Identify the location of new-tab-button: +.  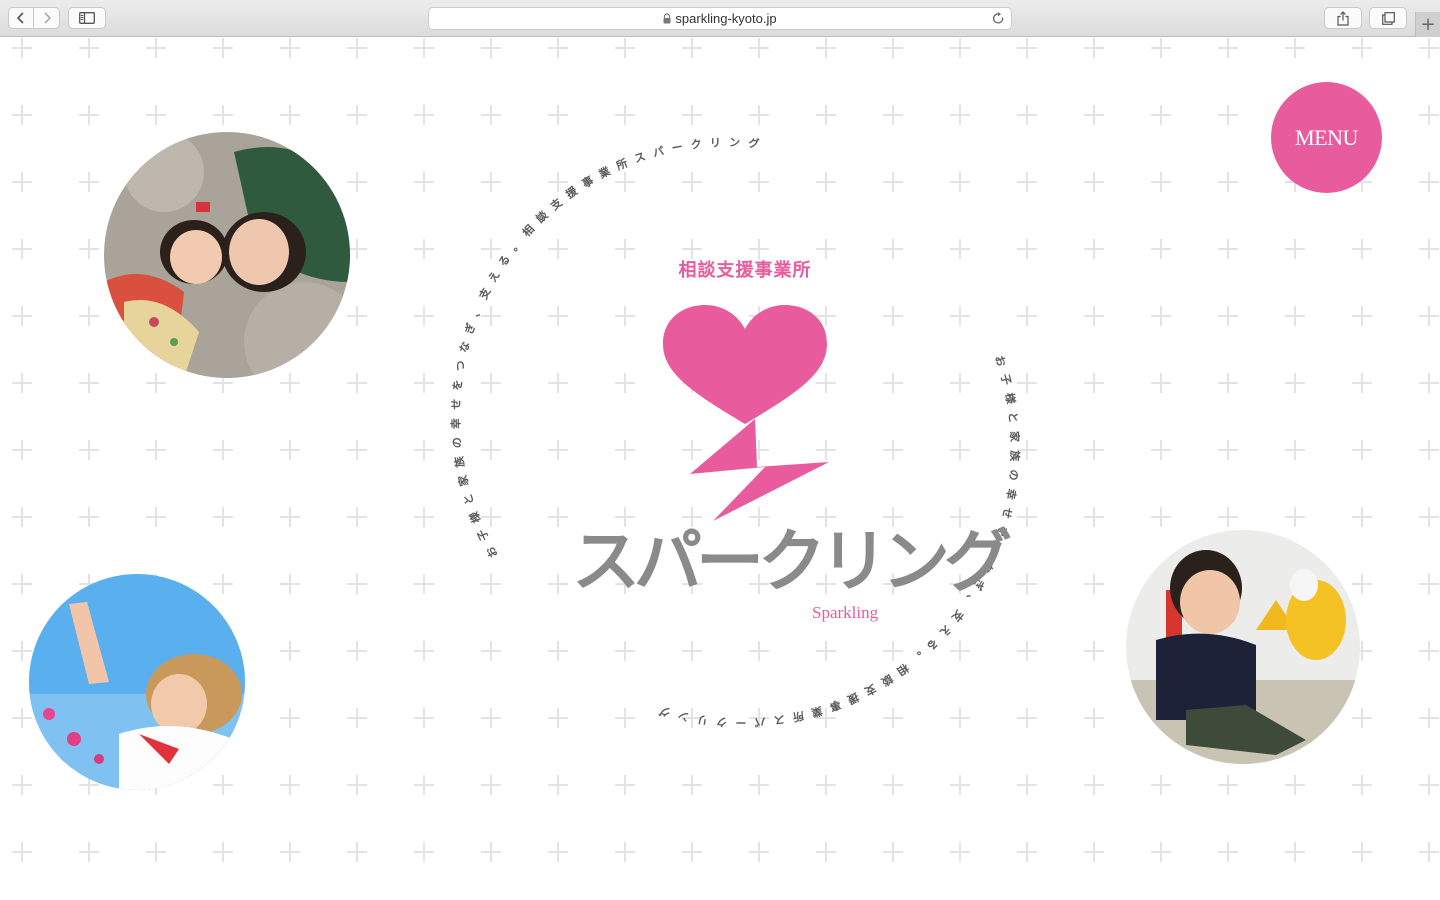
(1427, 24).